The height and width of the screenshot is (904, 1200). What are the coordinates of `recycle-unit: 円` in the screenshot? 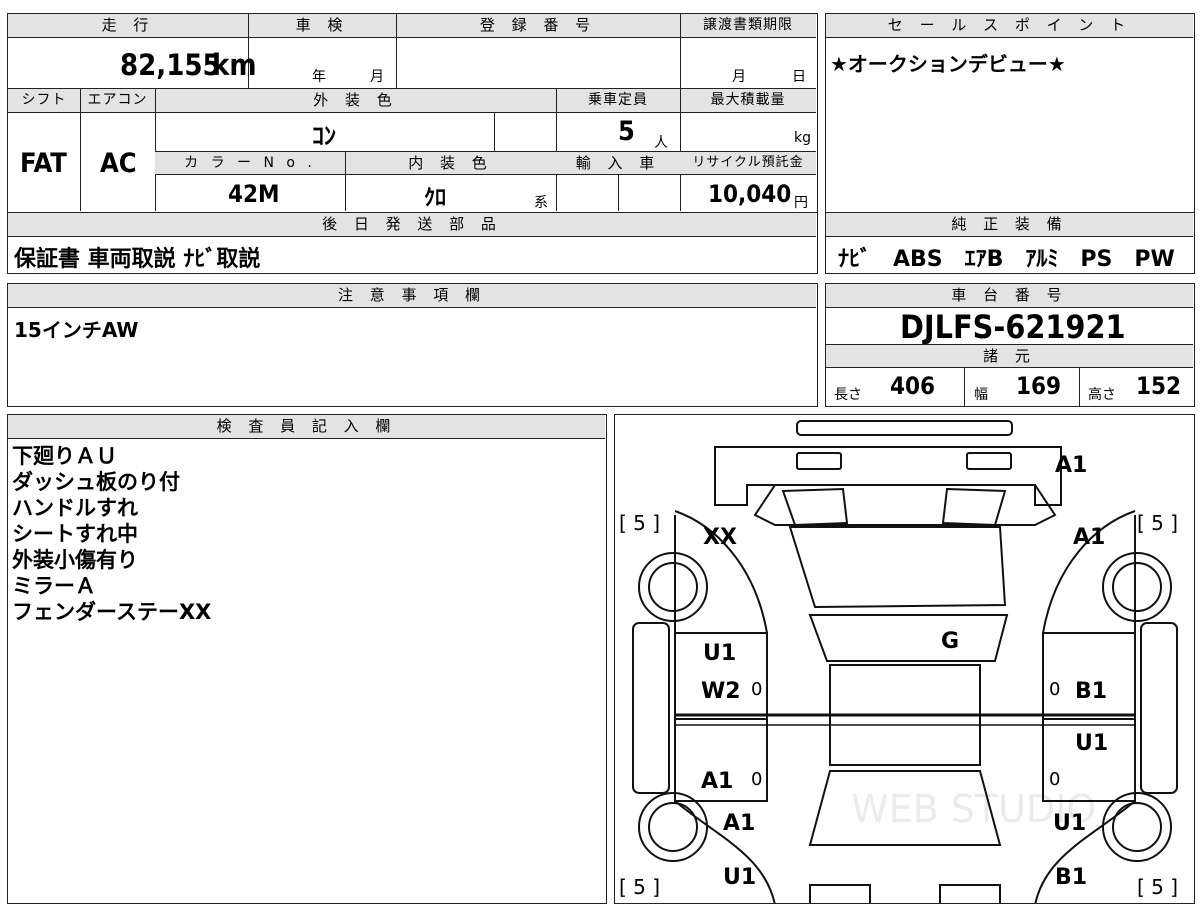 It's located at (801, 203).